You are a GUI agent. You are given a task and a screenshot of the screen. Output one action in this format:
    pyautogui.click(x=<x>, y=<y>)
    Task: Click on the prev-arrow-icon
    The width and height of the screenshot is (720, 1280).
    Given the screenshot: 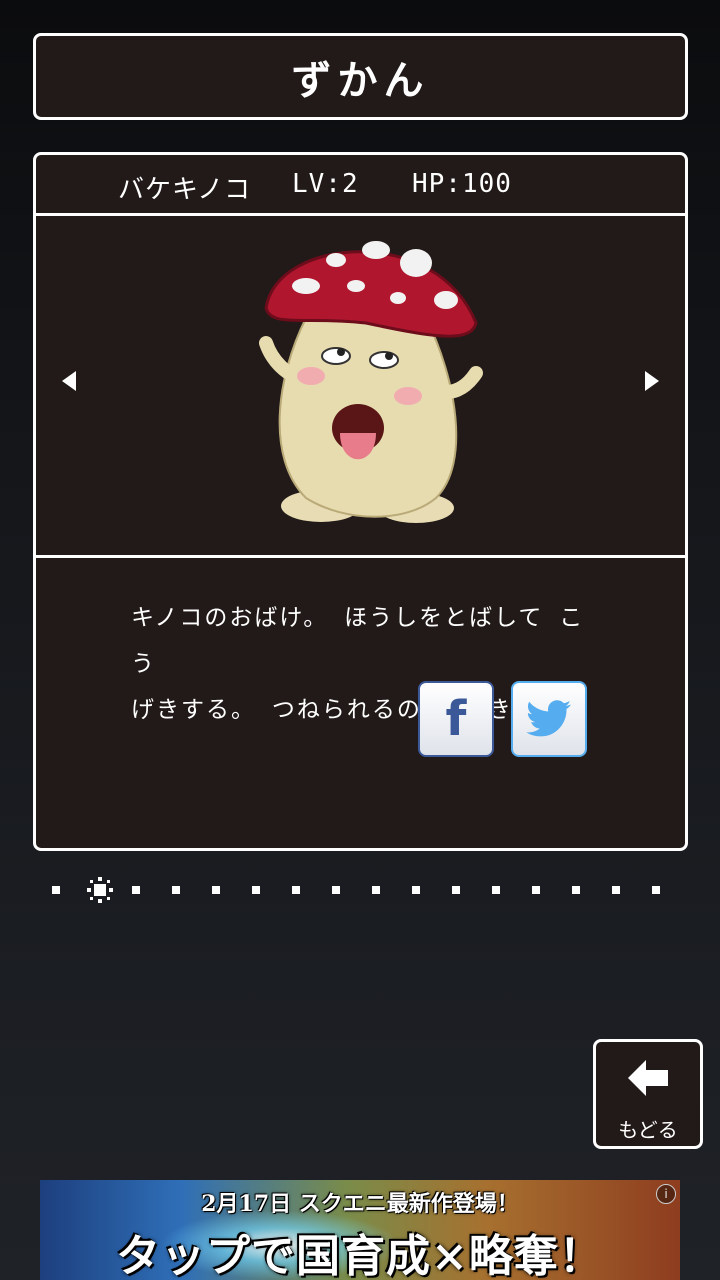 What is the action you would take?
    pyautogui.click(x=69, y=381)
    